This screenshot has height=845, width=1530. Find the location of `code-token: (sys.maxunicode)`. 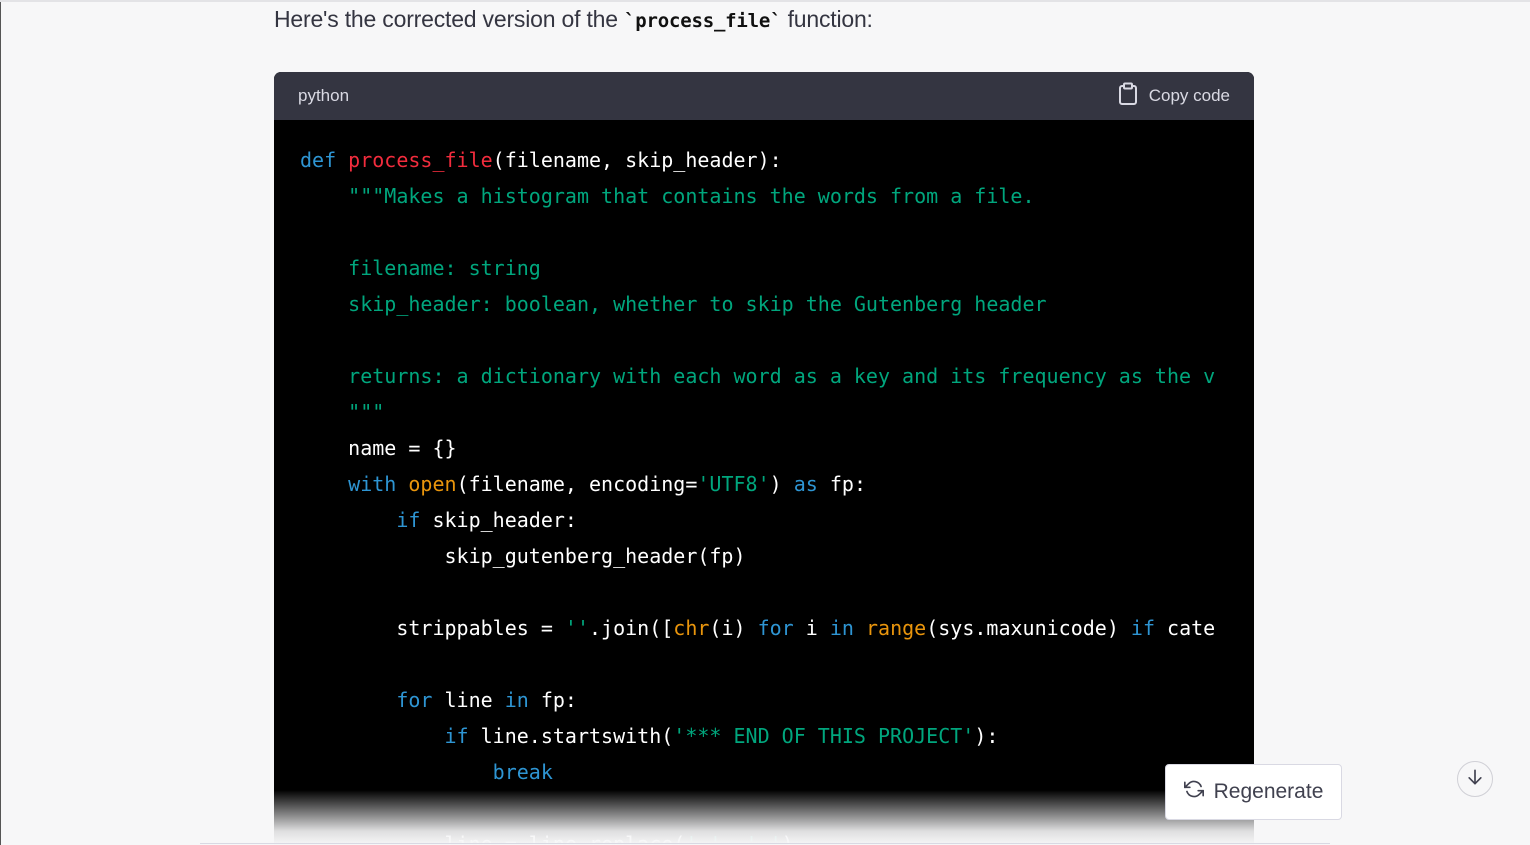

code-token: (sys.maxunicode) is located at coordinates (1028, 628).